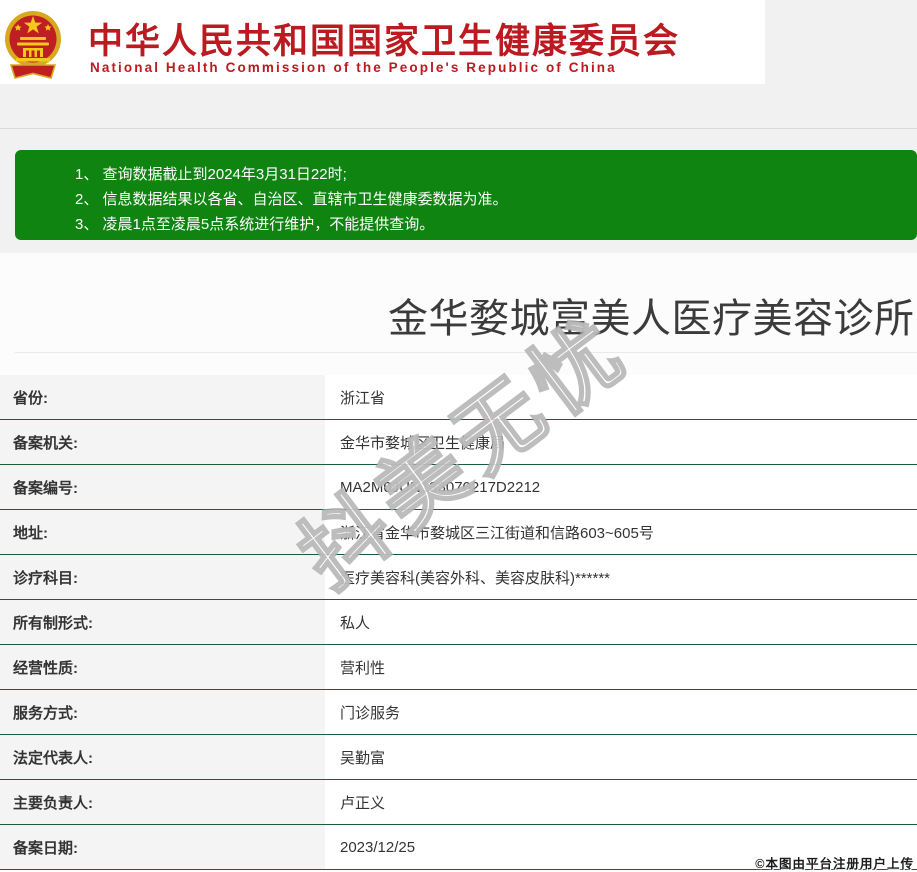  What do you see at coordinates (162, 802) in the screenshot?
I see `field-label: 主要负责人:` at bounding box center [162, 802].